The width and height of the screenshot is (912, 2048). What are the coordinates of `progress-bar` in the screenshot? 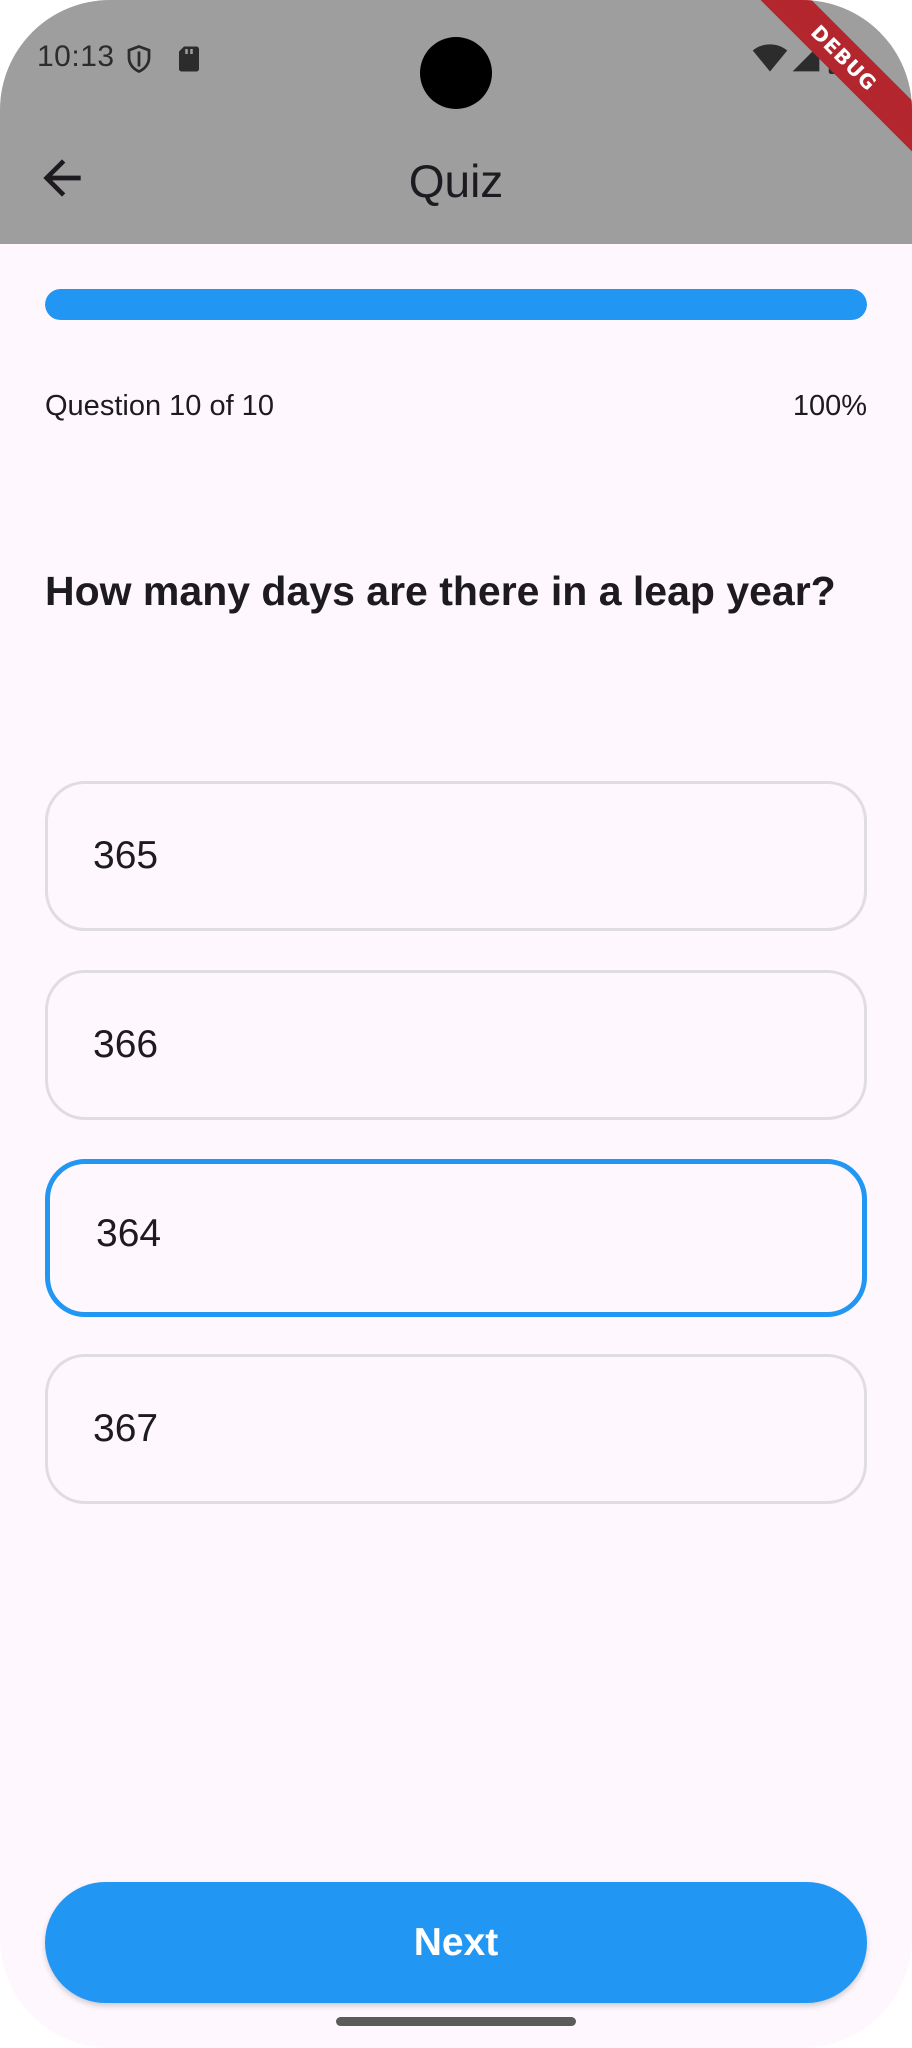 It's located at (456, 304).